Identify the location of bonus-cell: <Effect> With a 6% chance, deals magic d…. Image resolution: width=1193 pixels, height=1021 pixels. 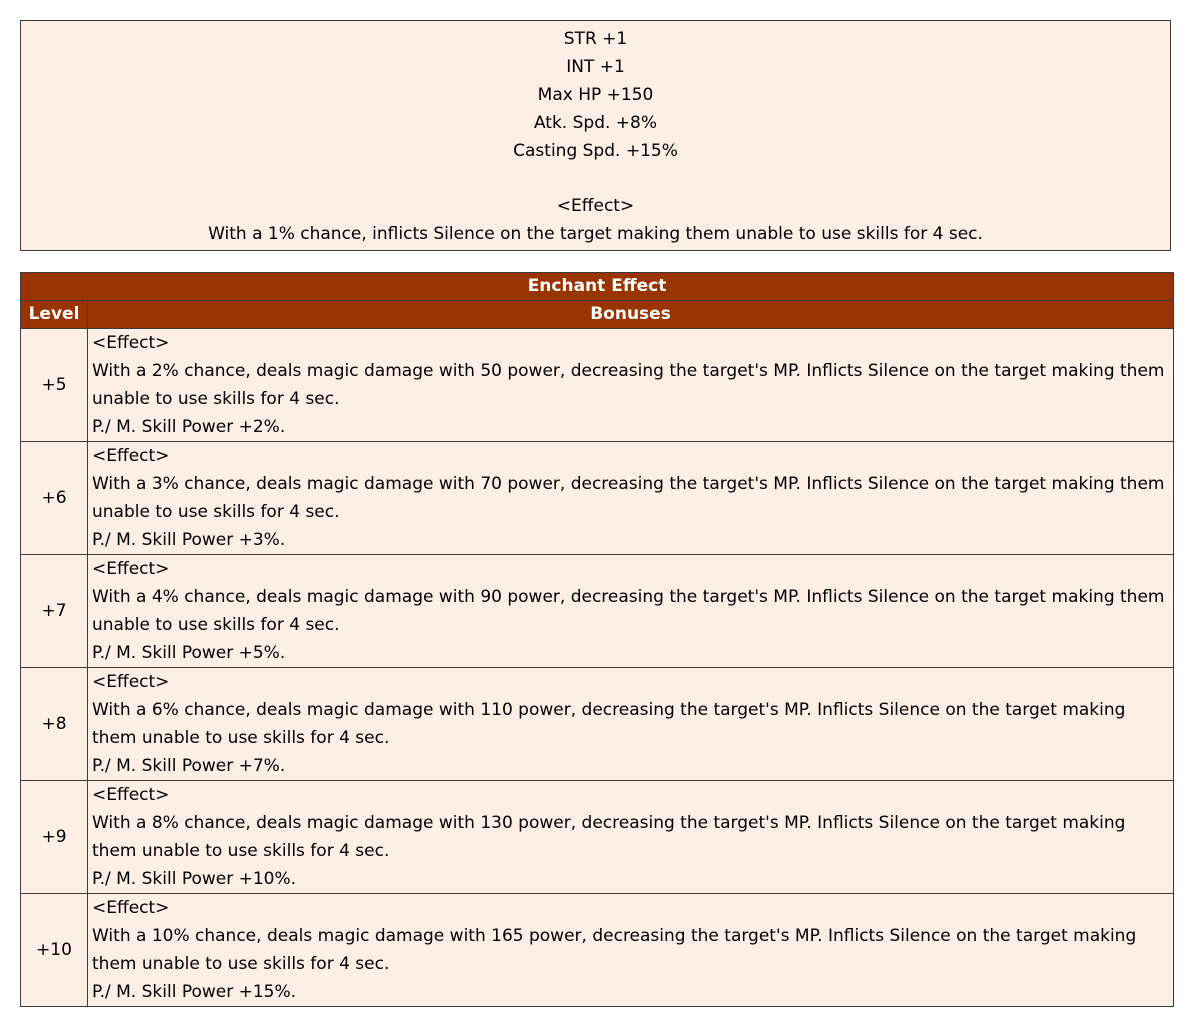
(630, 724).